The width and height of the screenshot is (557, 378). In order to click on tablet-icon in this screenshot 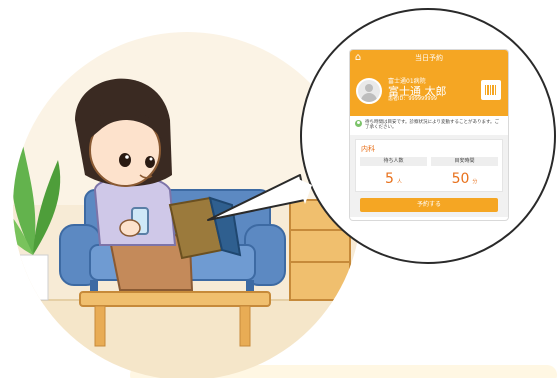, I will do `click(205, 228)`.